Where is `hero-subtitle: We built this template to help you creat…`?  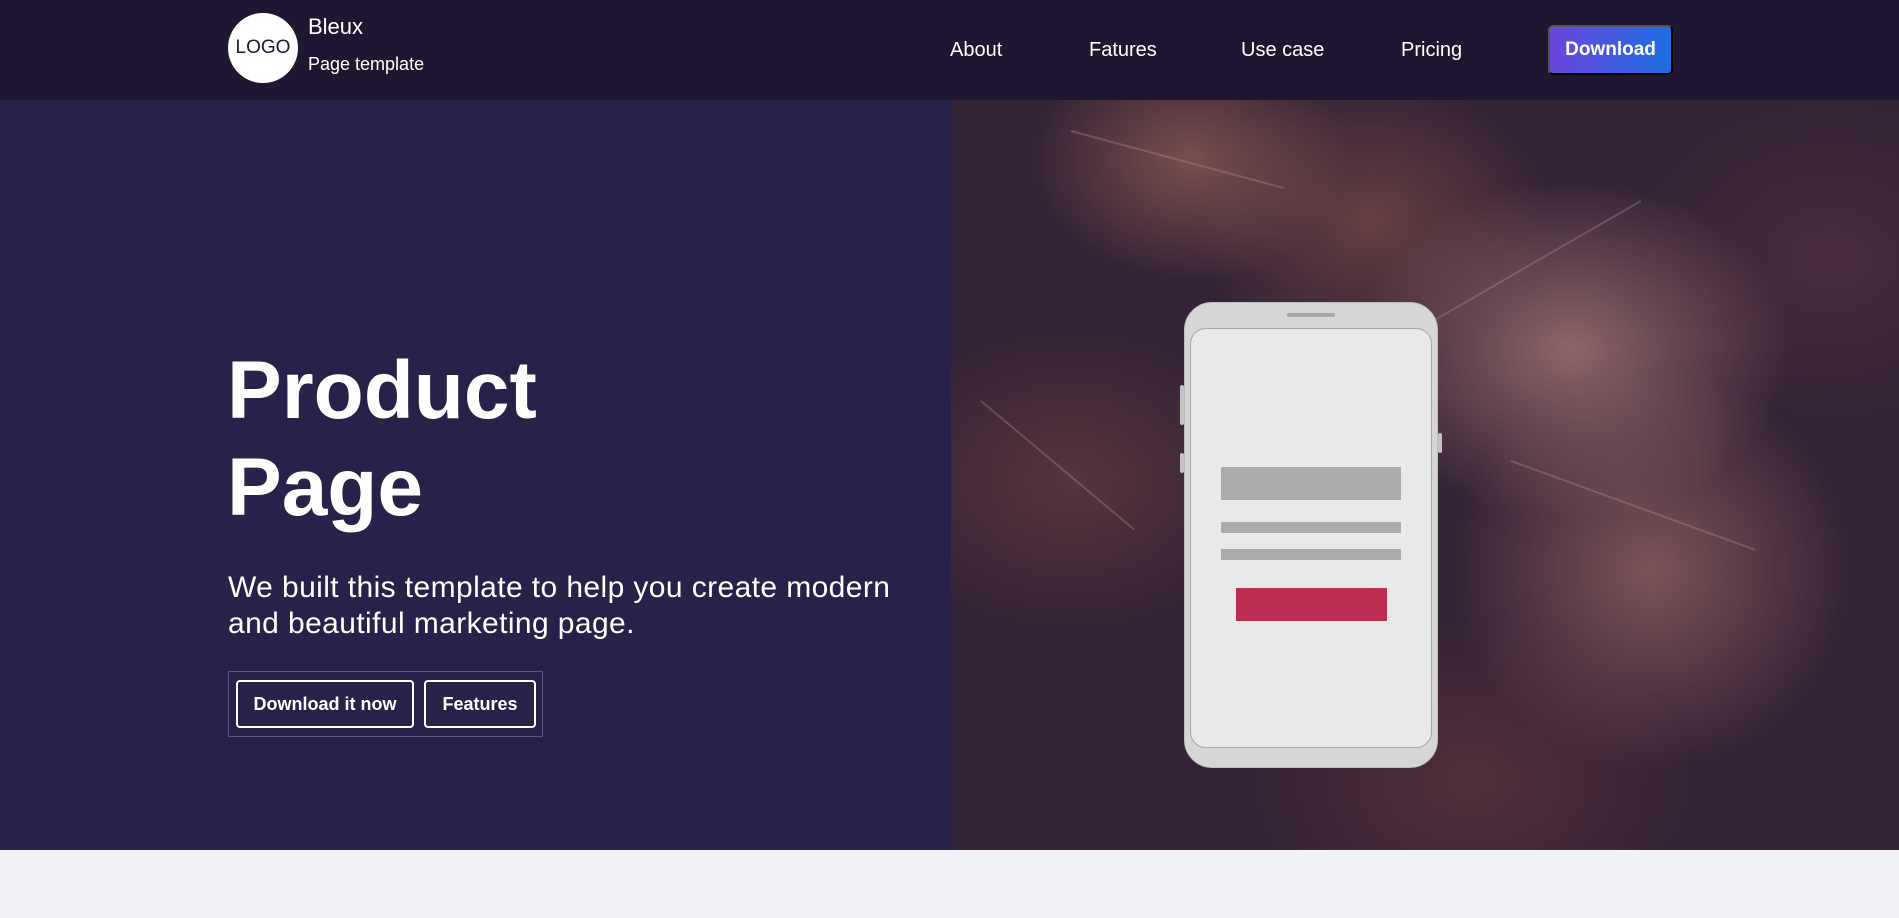
hero-subtitle: We built this template to help you creat… is located at coordinates (559, 605).